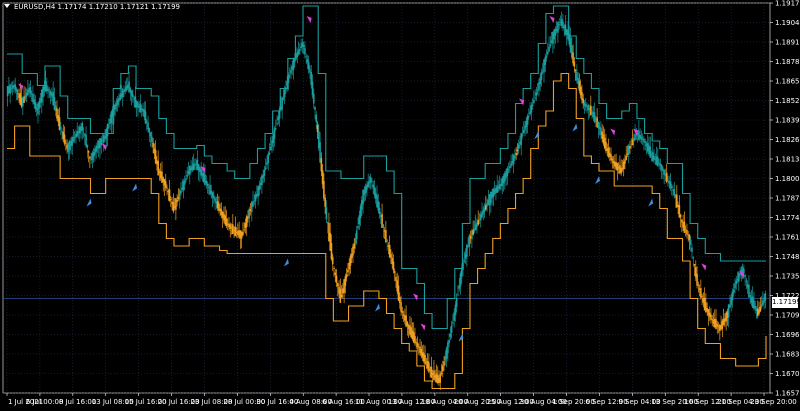 The height and width of the screenshot is (411, 800). Describe the element at coordinates (786, 302) in the screenshot. I see `current-price-tag: 1.17199` at that location.